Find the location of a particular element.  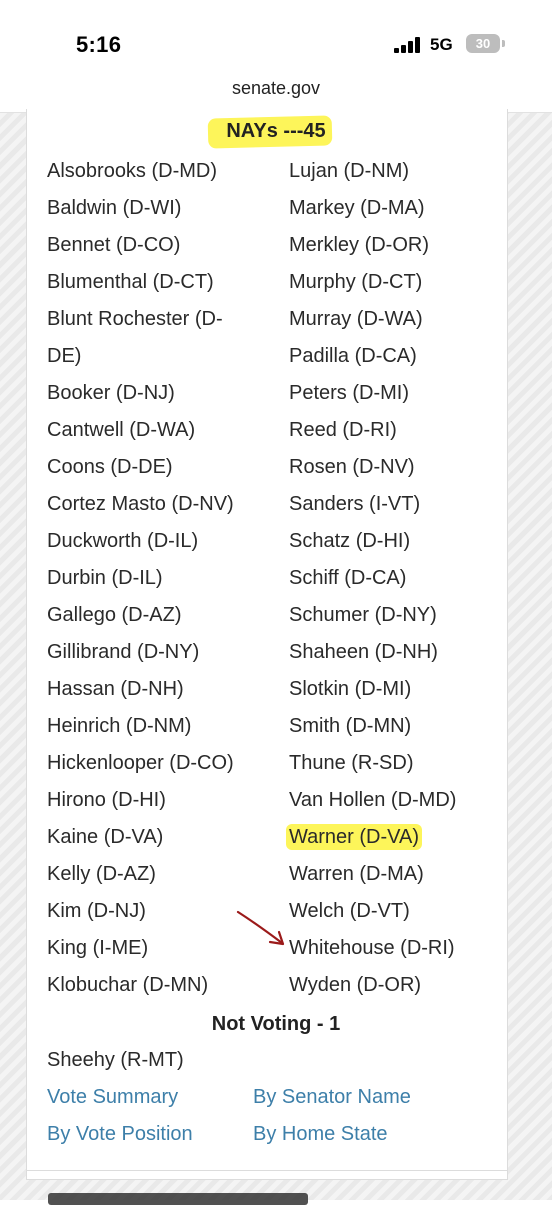

senator-entry: Cantwell (D-WA) is located at coordinates (140, 430).